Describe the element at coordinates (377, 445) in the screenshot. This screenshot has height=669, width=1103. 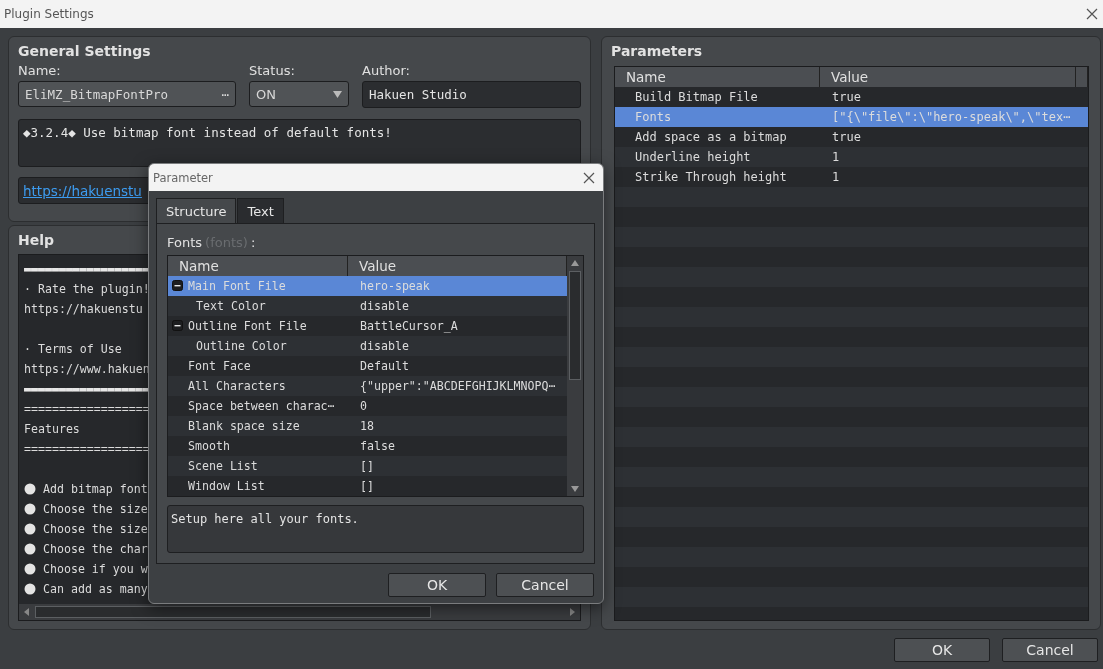
I see `value-cell-text: false` at that location.